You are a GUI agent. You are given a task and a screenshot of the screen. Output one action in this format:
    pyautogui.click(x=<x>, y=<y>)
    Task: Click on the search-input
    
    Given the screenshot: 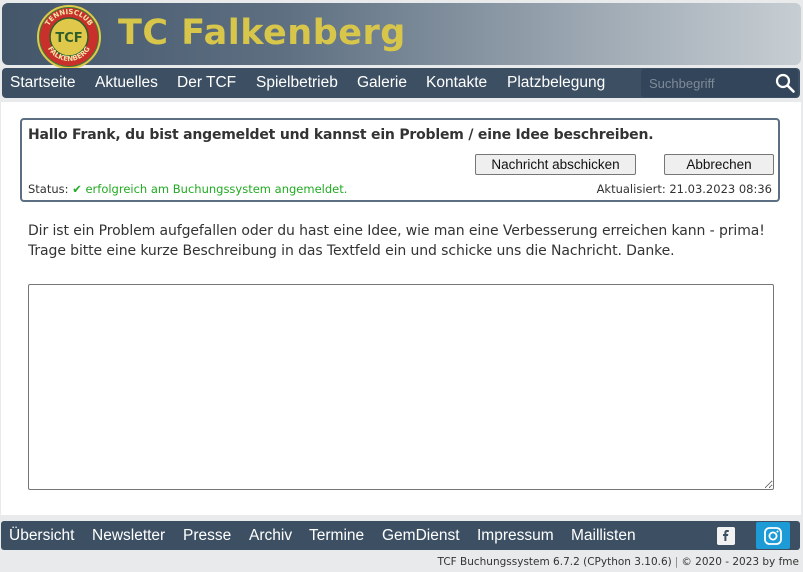 What is the action you would take?
    pyautogui.click(x=705, y=83)
    